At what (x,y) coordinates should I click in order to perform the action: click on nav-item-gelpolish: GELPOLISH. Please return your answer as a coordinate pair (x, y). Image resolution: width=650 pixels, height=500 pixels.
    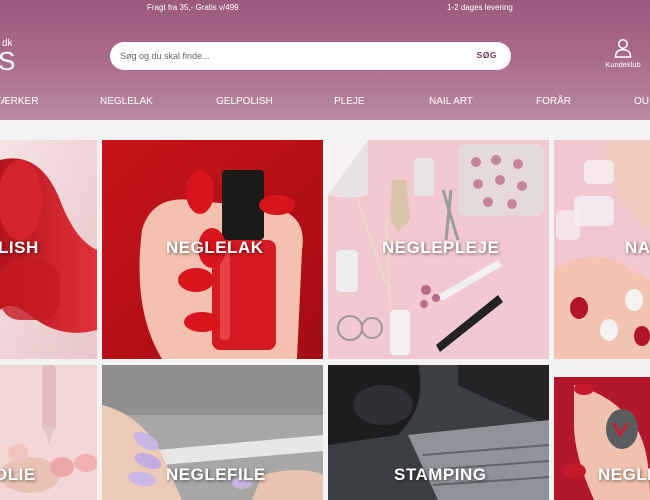
    Looking at the image, I should click on (244, 101).